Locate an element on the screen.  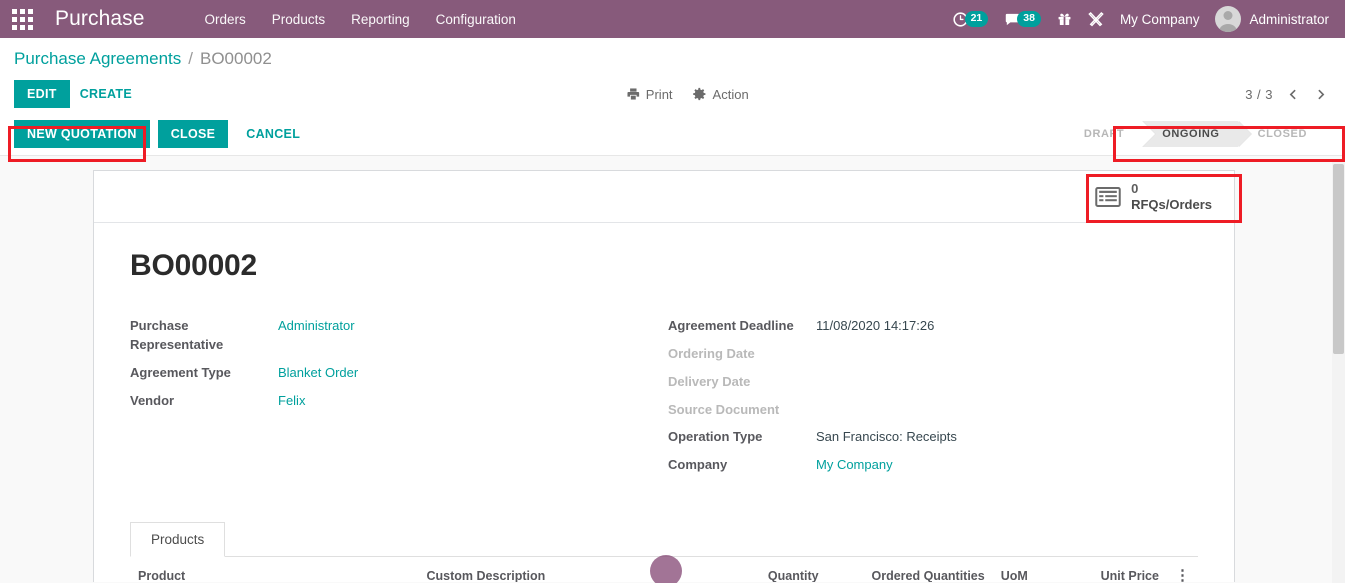
field-source-document: Source Document is located at coordinates (933, 410).